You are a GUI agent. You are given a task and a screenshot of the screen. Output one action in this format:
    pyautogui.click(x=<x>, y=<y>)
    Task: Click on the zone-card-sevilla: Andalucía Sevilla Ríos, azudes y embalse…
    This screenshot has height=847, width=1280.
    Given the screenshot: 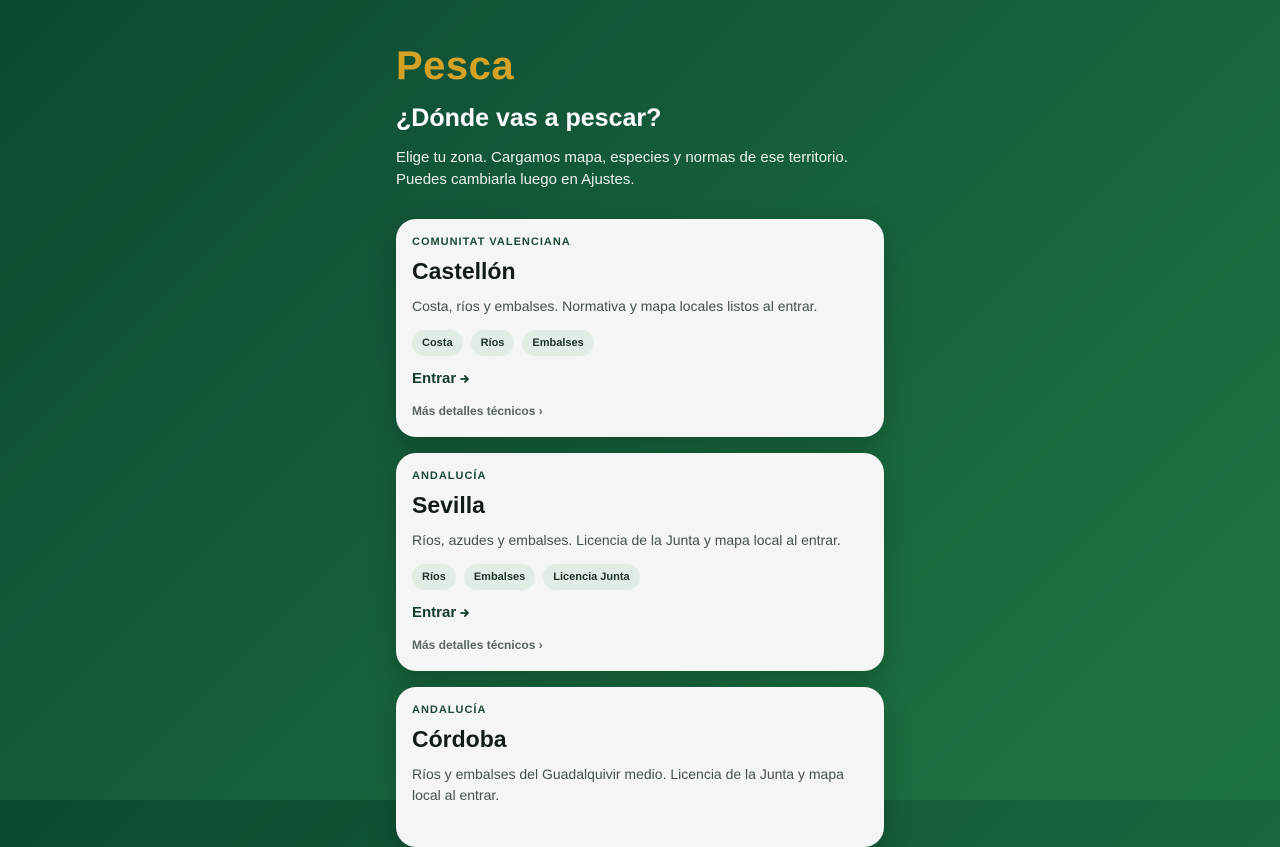 What is the action you would take?
    pyautogui.click(x=640, y=562)
    